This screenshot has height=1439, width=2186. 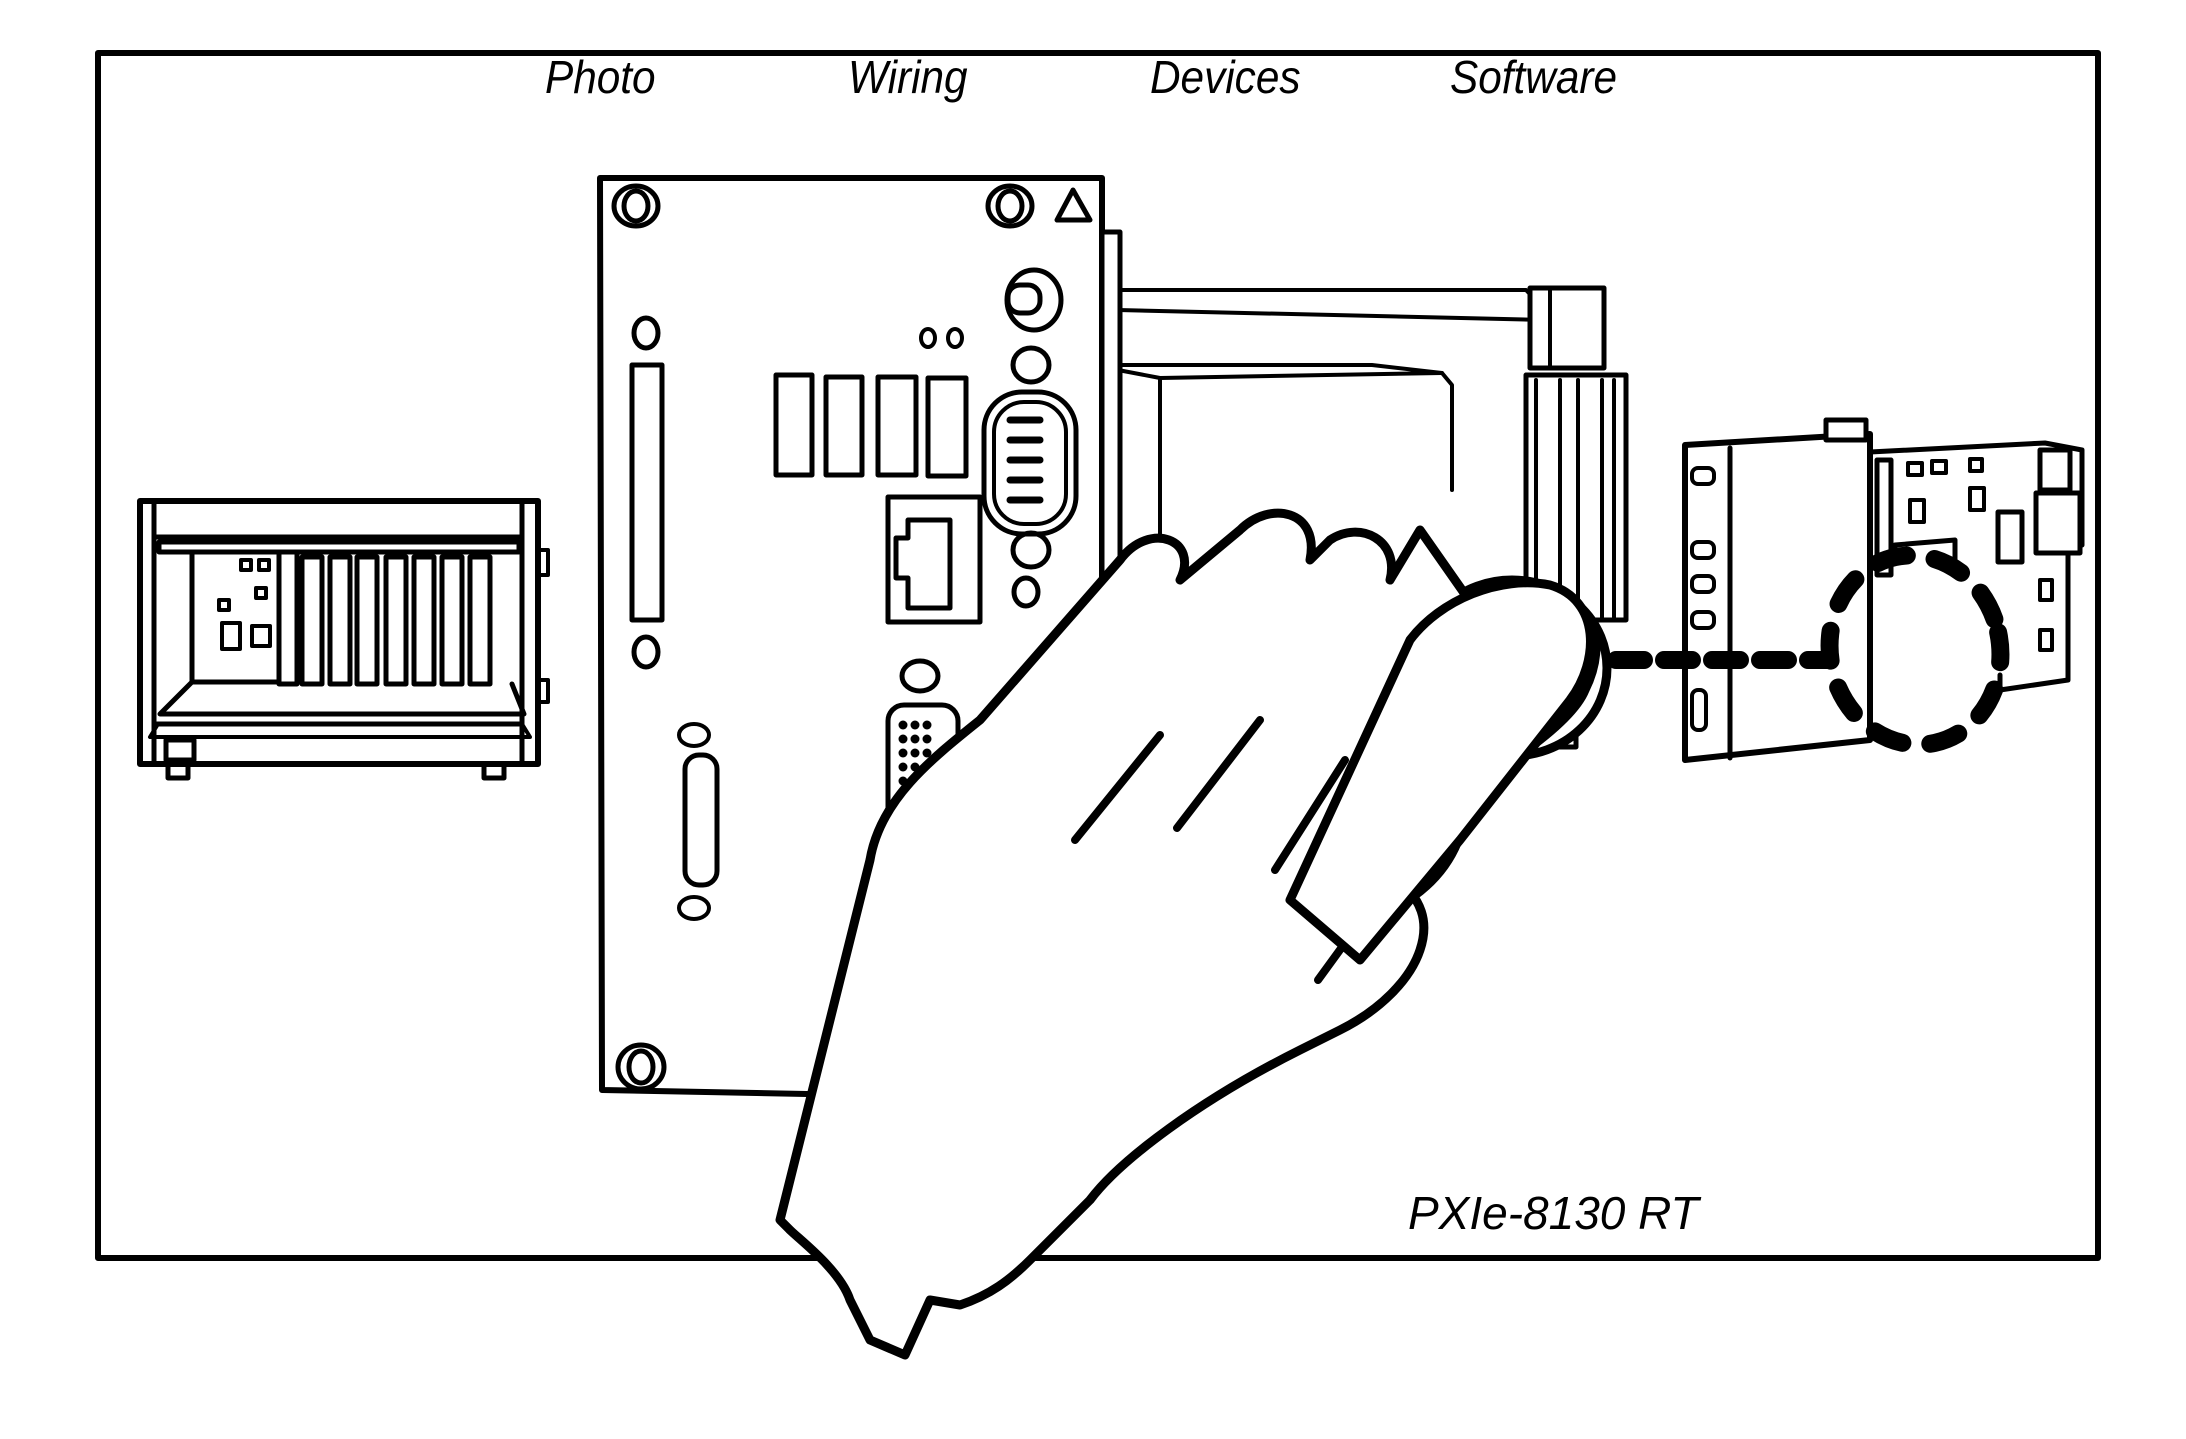 I want to click on tab-photo: Photo, so click(x=600, y=77).